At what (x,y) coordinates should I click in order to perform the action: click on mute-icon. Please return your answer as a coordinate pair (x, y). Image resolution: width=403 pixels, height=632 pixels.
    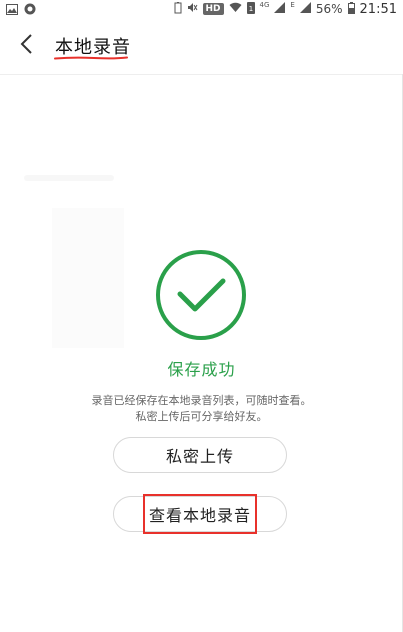
    Looking at the image, I should click on (192, 9).